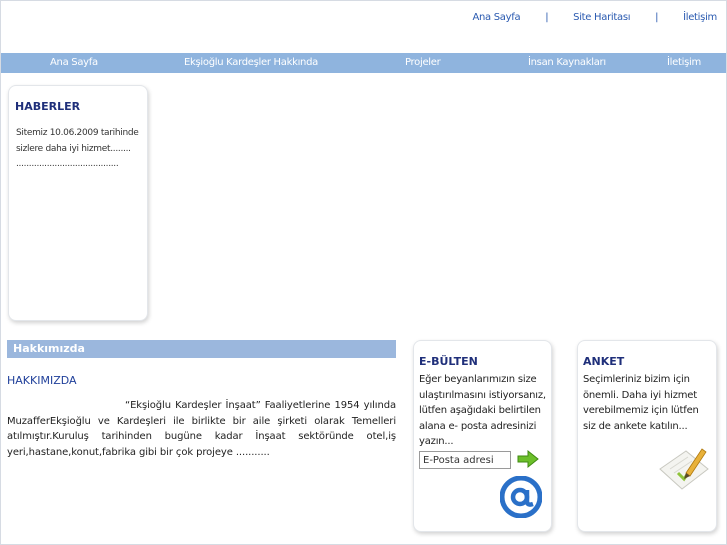 This screenshot has width=727, height=545. Describe the element at coordinates (496, 17) in the screenshot. I see `top-link-home: Ana Sayfa` at that location.